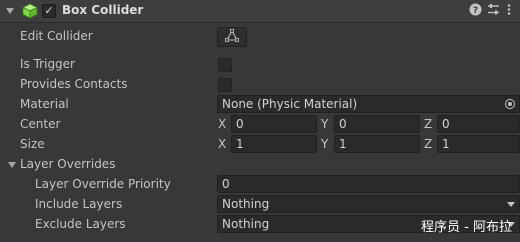 The height and width of the screenshot is (242, 520). I want to click on chevron-down-icon, so click(511, 204).